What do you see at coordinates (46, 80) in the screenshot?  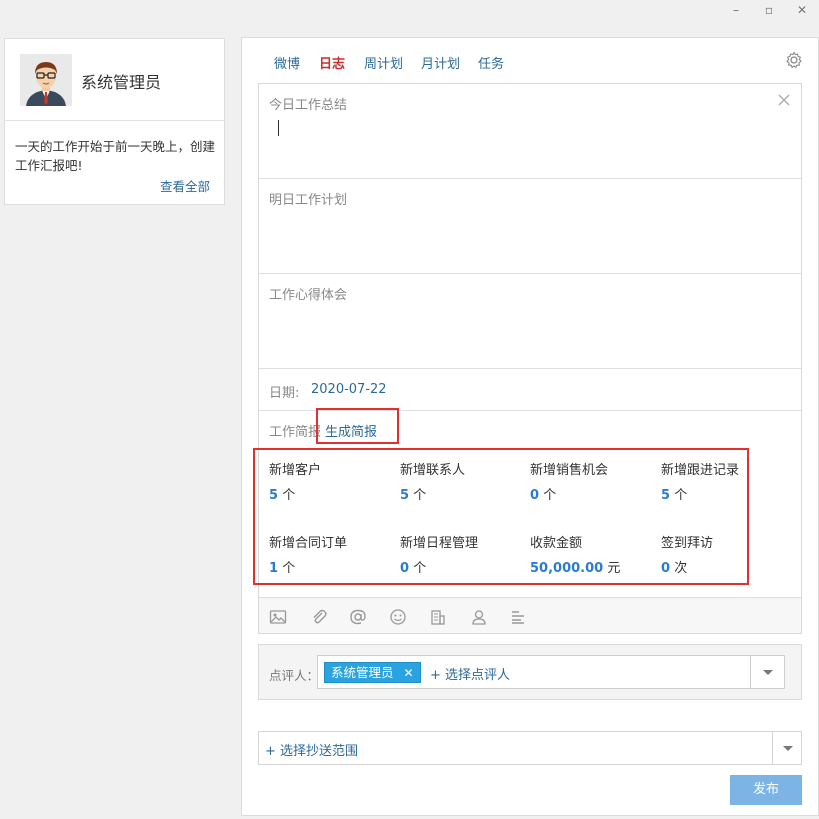 I see `avatar` at bounding box center [46, 80].